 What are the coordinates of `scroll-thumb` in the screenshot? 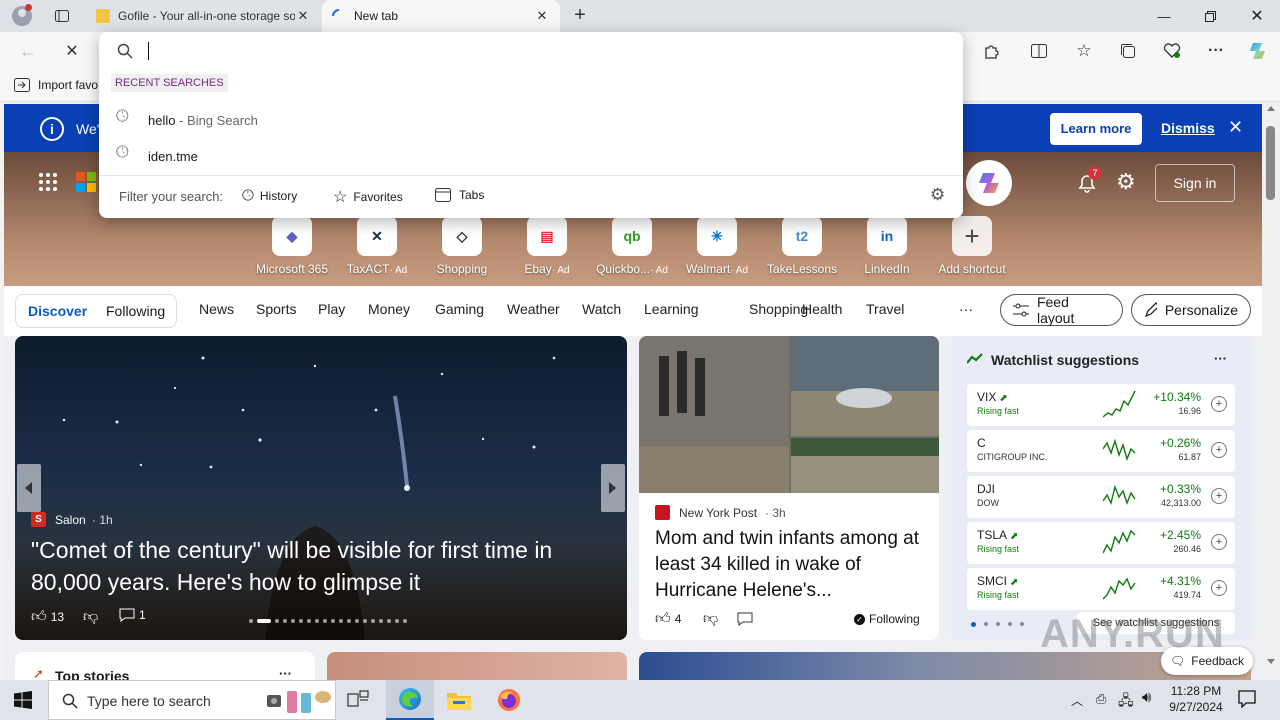 It's located at (1270, 163).